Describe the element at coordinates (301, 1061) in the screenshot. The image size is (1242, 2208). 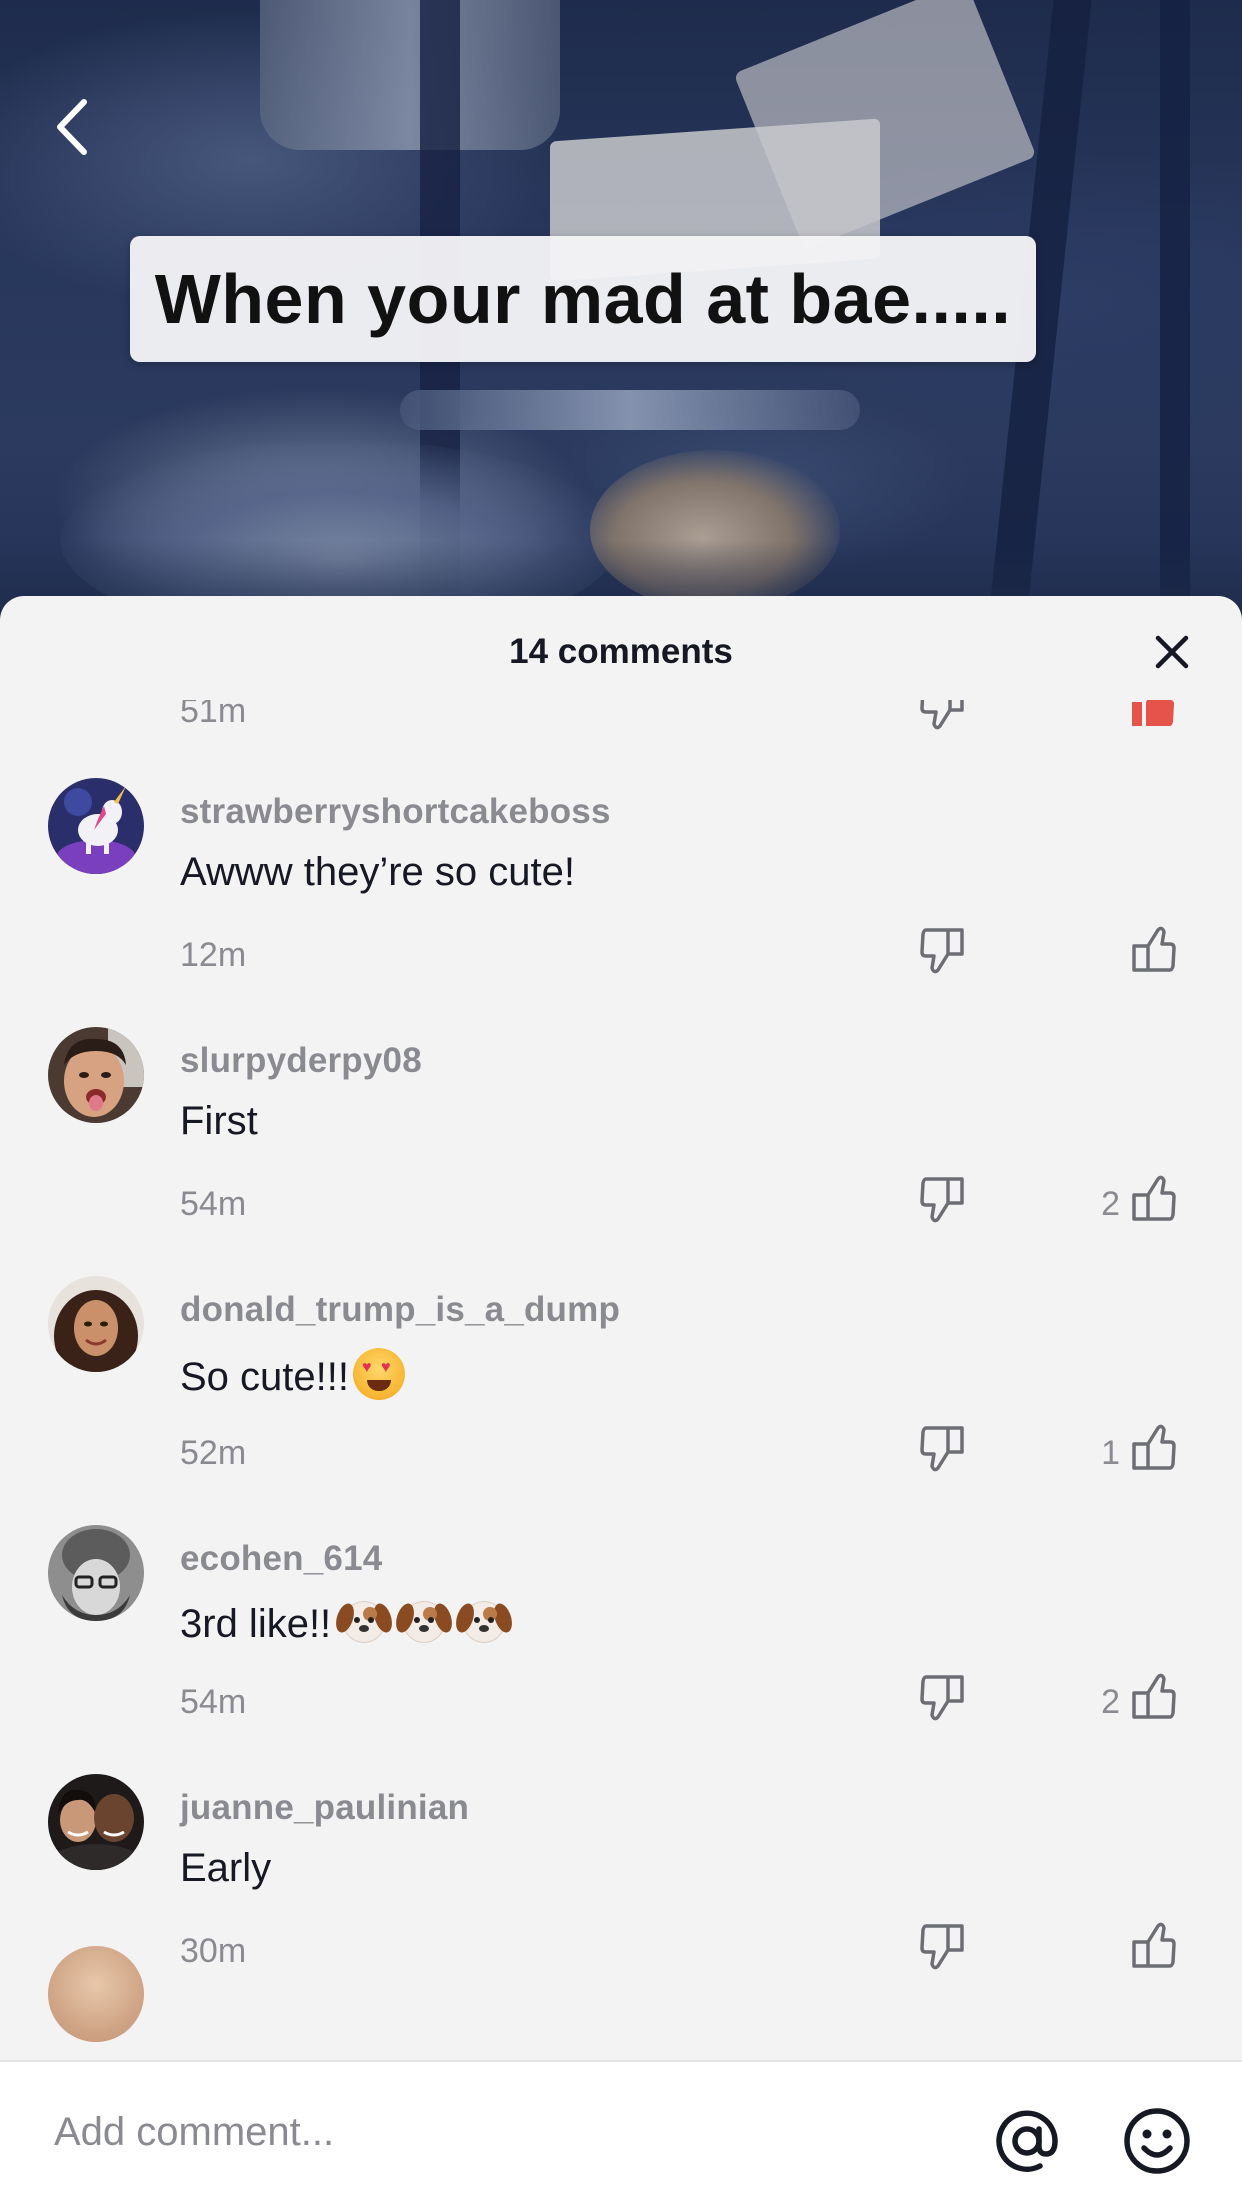
I see `comment-username: slurpyderpy08` at that location.